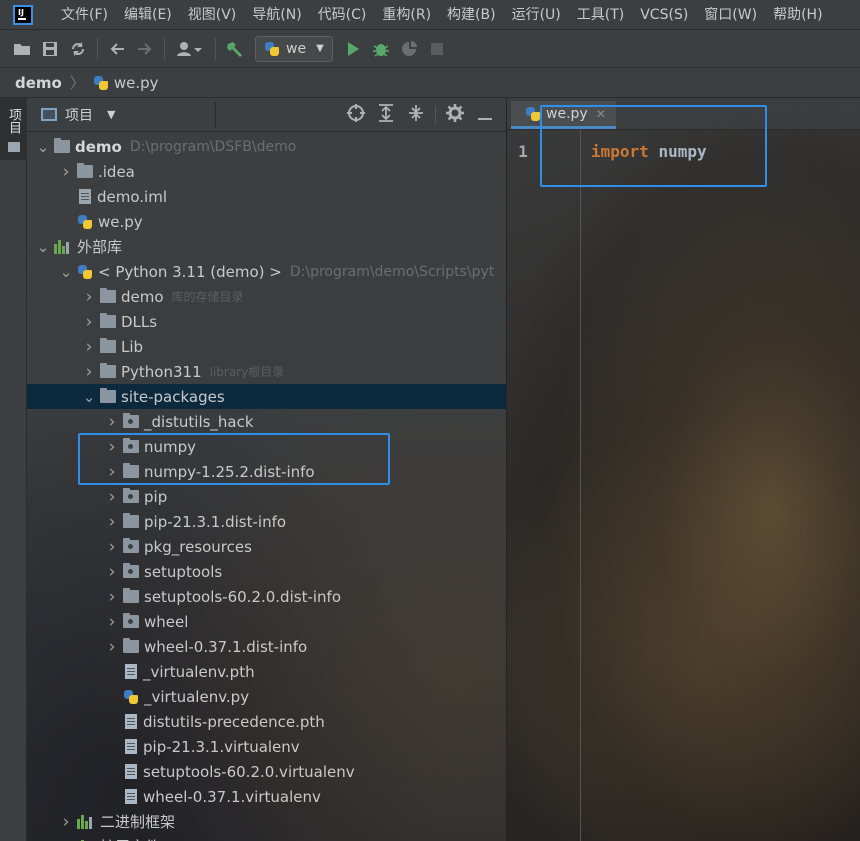  Describe the element at coordinates (563, 115) in the screenshot. I see `editor-tab-we-py: we.py ✕` at that location.